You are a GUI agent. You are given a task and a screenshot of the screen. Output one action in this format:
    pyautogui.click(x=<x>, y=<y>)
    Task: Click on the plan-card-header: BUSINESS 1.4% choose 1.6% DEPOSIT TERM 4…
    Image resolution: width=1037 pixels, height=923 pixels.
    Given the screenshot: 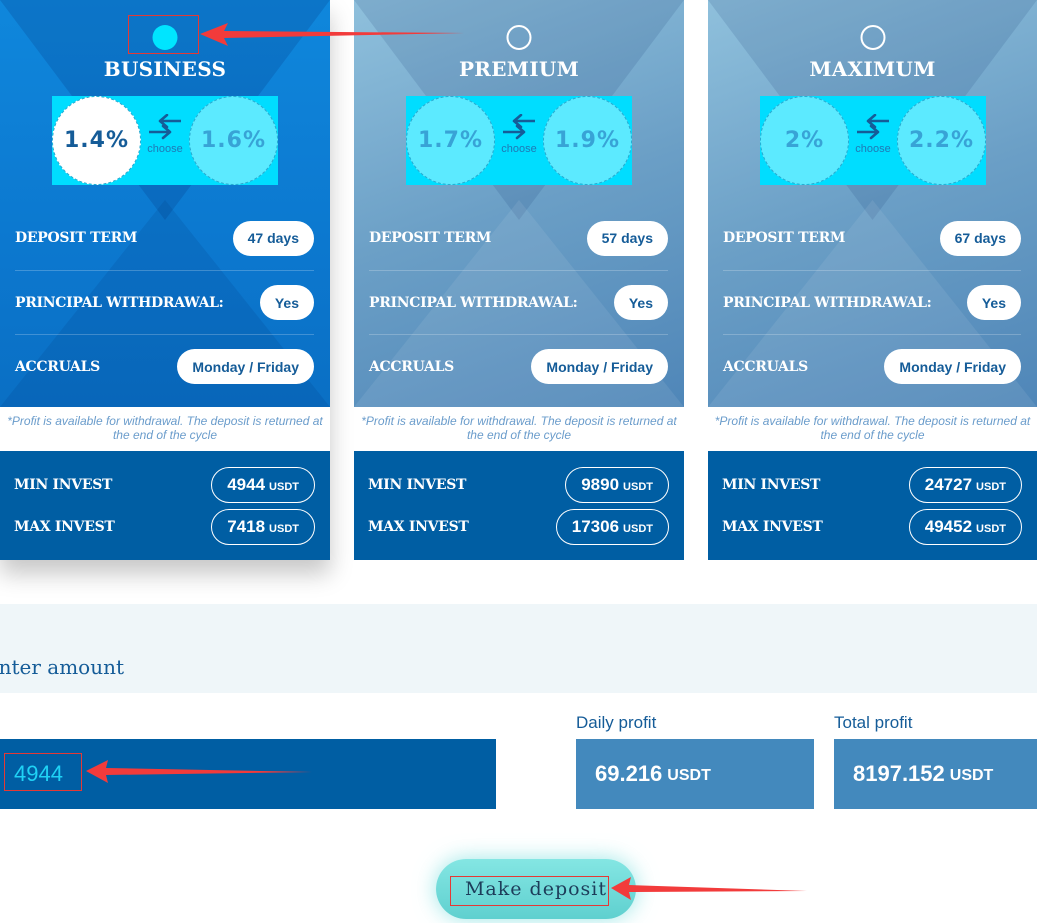 What is the action you would take?
    pyautogui.click(x=165, y=203)
    